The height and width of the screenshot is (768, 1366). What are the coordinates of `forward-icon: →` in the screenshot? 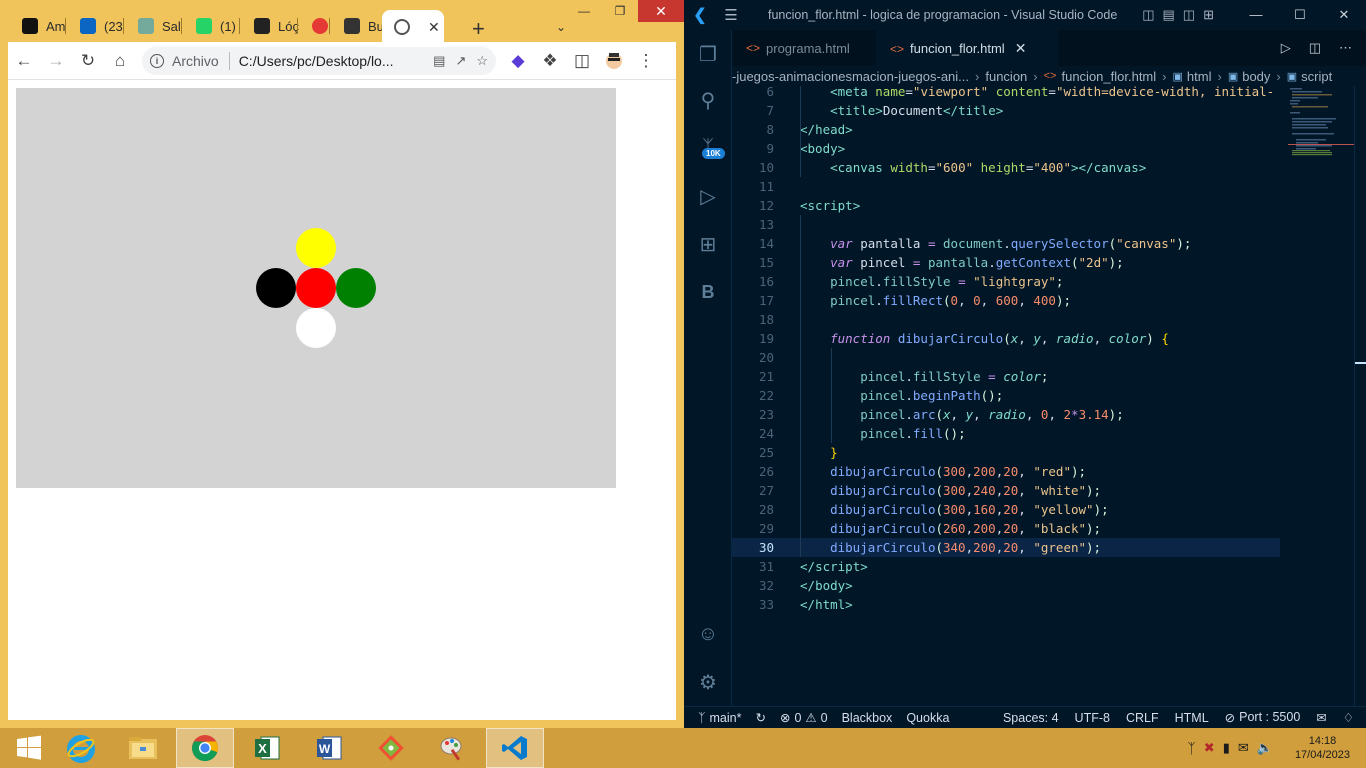 It's located at (56, 61).